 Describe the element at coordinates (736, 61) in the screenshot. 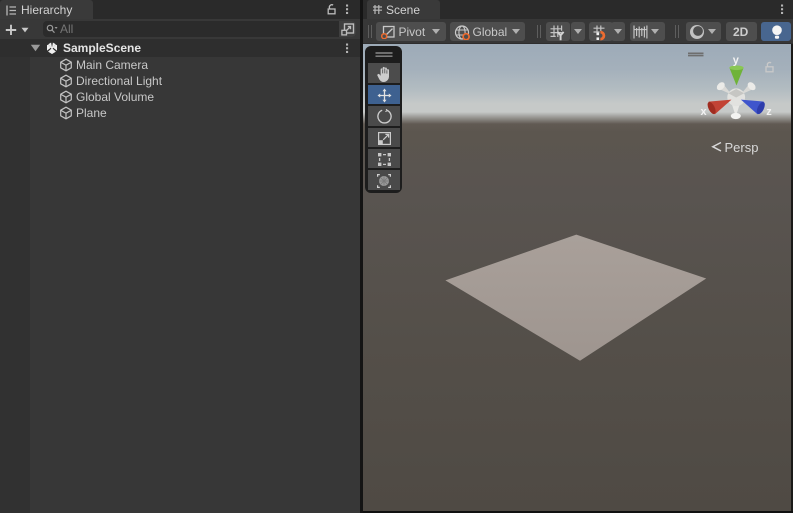

I see `svg-text: y` at that location.